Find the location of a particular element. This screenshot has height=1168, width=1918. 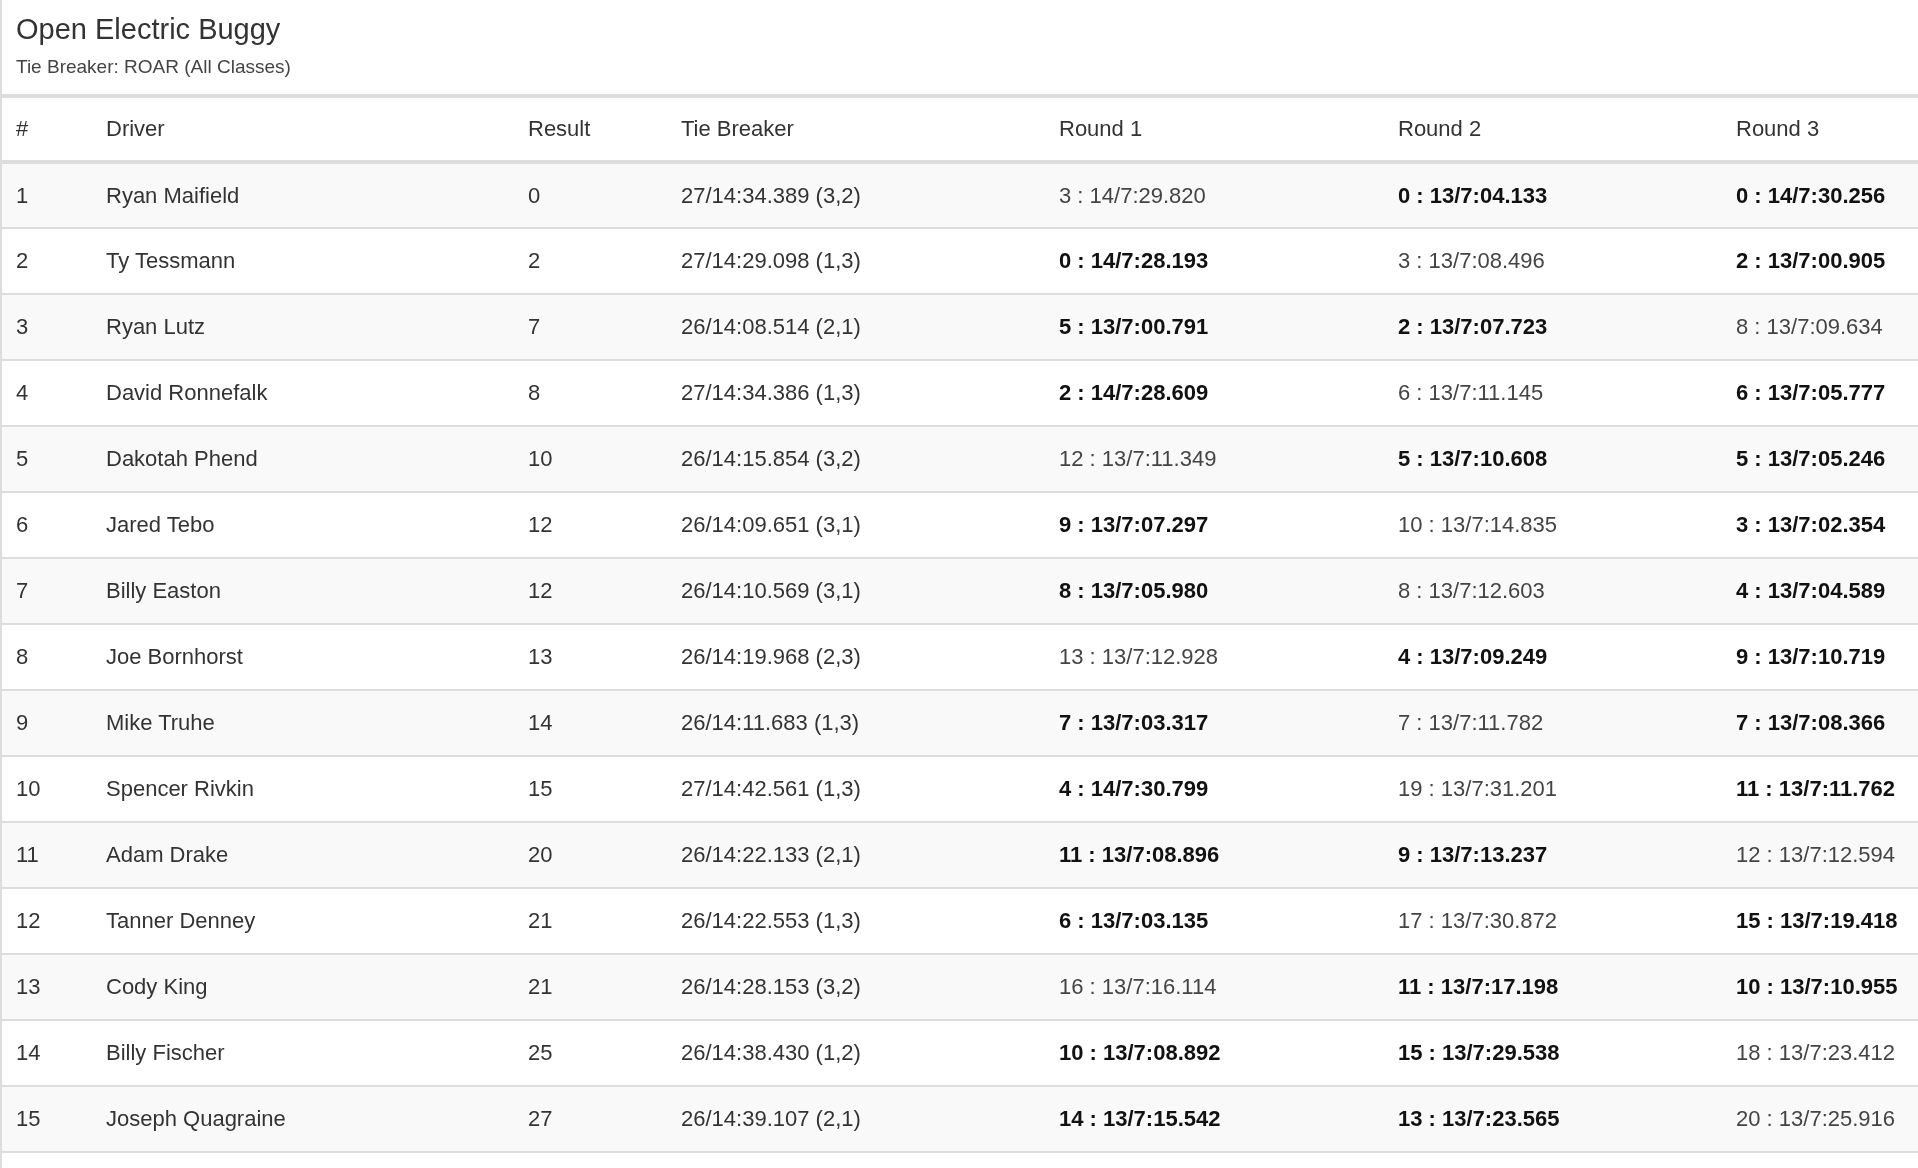

result-cell: 13 is located at coordinates (540, 656).